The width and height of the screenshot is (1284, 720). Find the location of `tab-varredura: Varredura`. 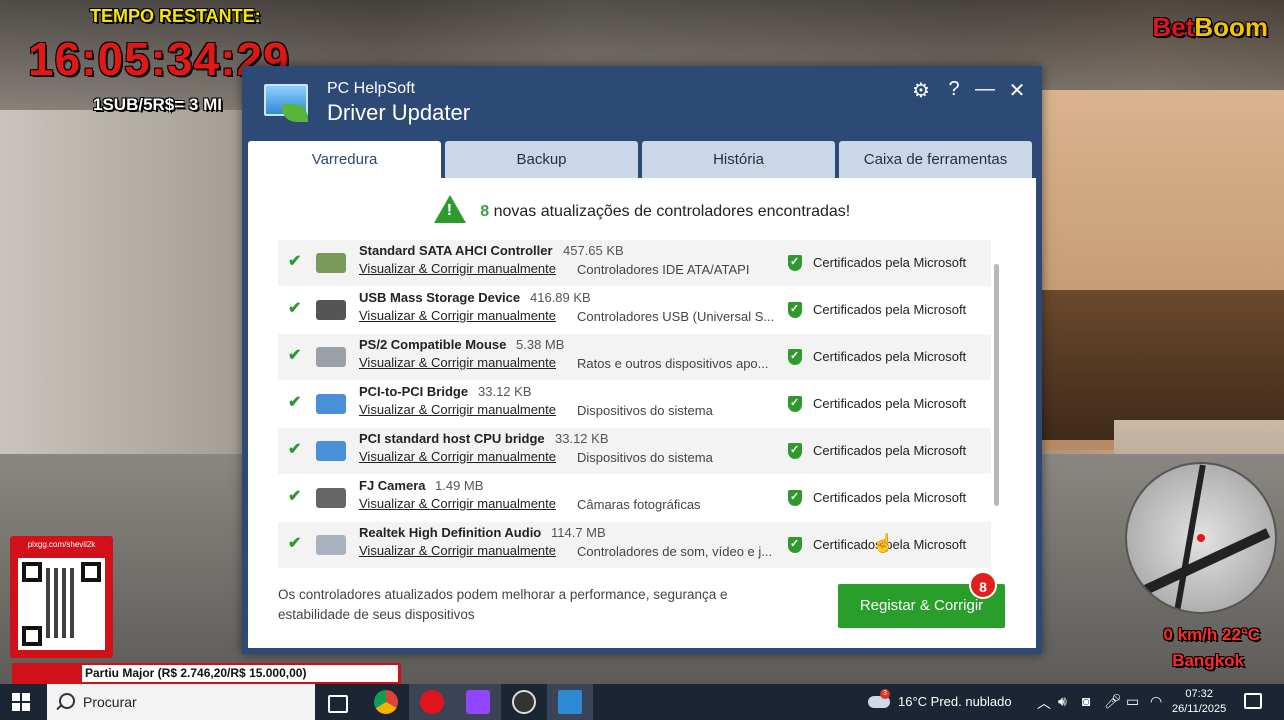

tab-varredura: Varredura is located at coordinates (344, 160).